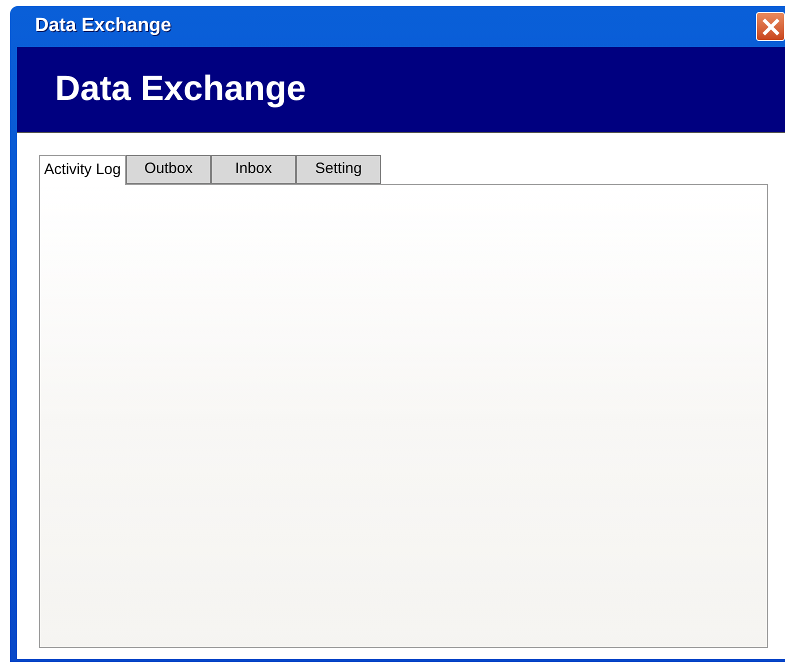 This screenshot has width=785, height=664. I want to click on window-title: Data Exchange, so click(103, 26).